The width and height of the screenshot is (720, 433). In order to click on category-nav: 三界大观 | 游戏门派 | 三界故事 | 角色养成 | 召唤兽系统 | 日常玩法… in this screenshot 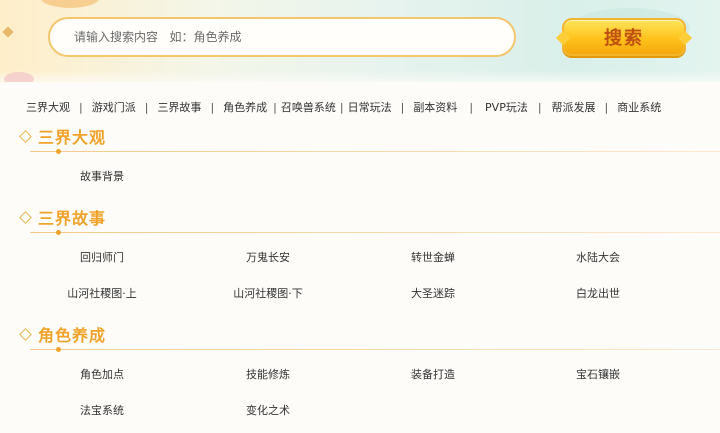, I will do `click(373, 107)`.